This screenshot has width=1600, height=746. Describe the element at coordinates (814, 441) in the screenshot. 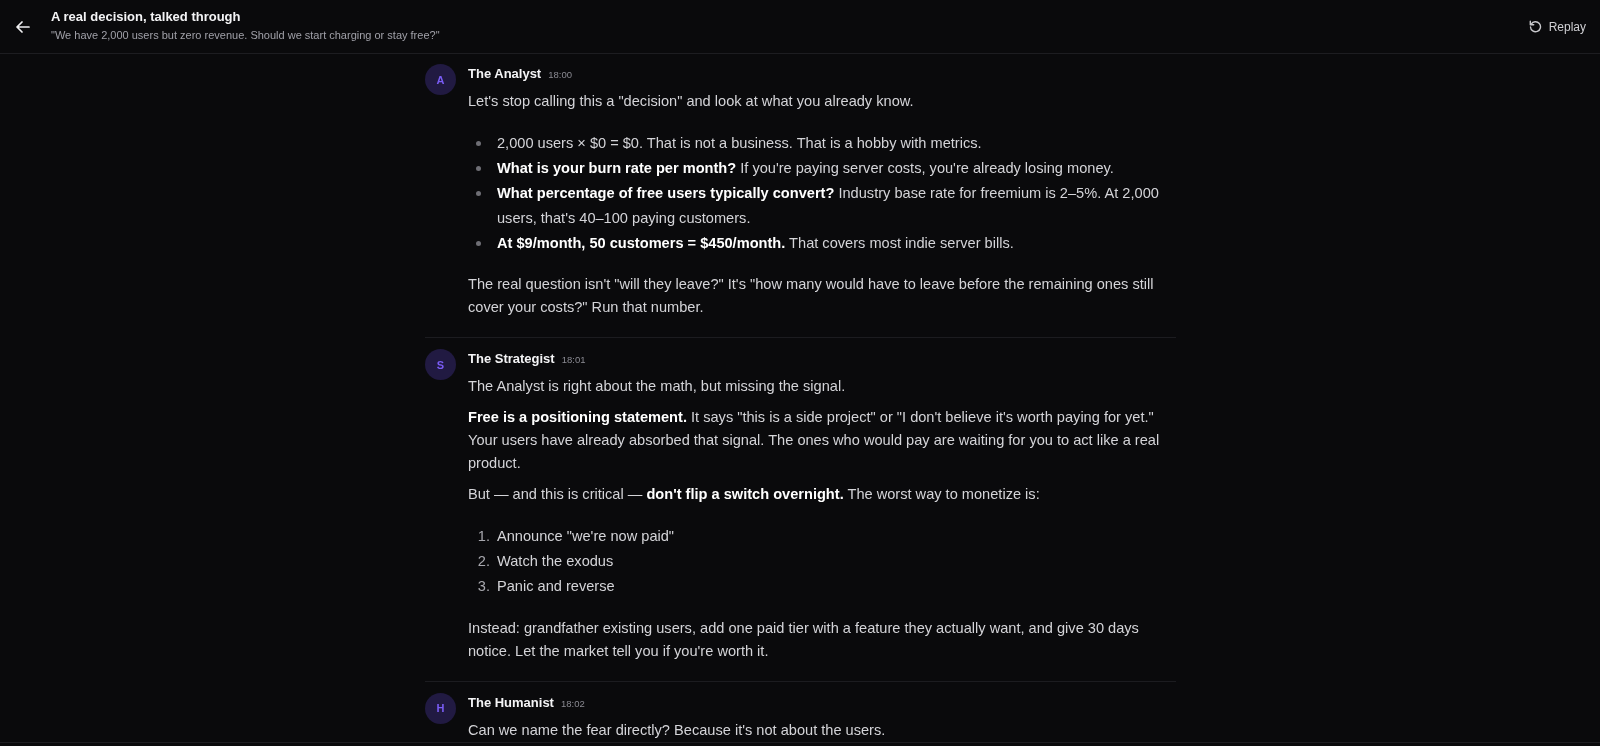

I see `message-paragraph: Free is a positioning statement. It says "this is a side project" or "I don't believe it's worth paying for yet." Your users have already absorbed that signal. The ones who would pay are waiting for you to act like a real product.` at that location.